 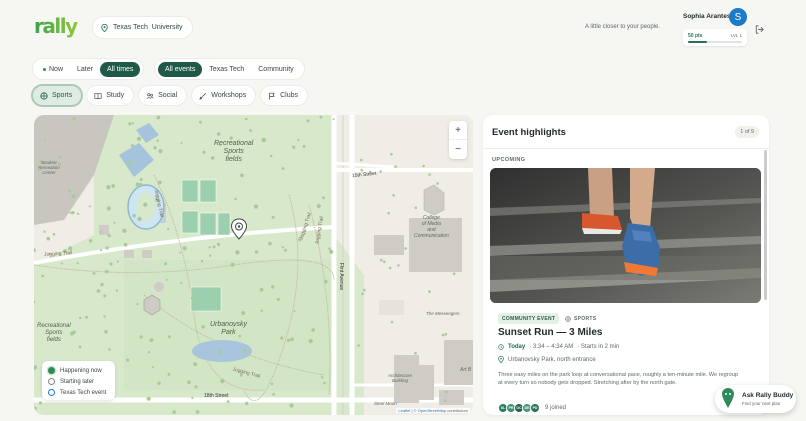 What do you see at coordinates (180, 69) in the screenshot?
I see `audience-option-all: All events` at bounding box center [180, 69].